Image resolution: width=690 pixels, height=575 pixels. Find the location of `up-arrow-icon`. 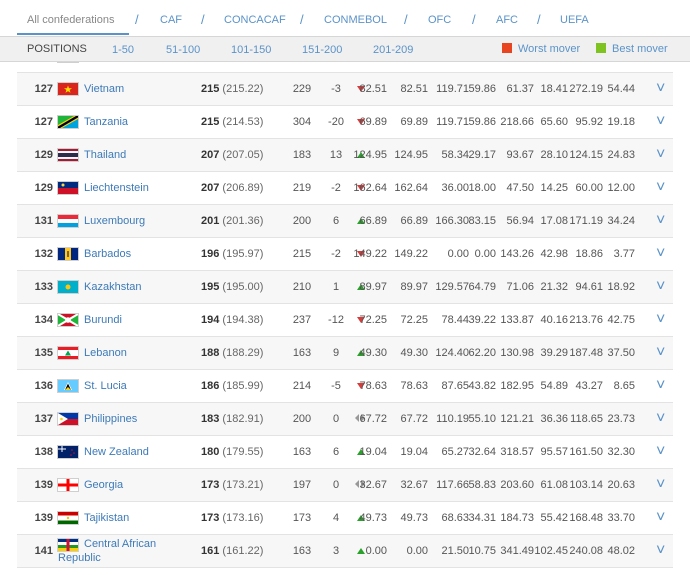

up-arrow-icon is located at coordinates (361, 551).